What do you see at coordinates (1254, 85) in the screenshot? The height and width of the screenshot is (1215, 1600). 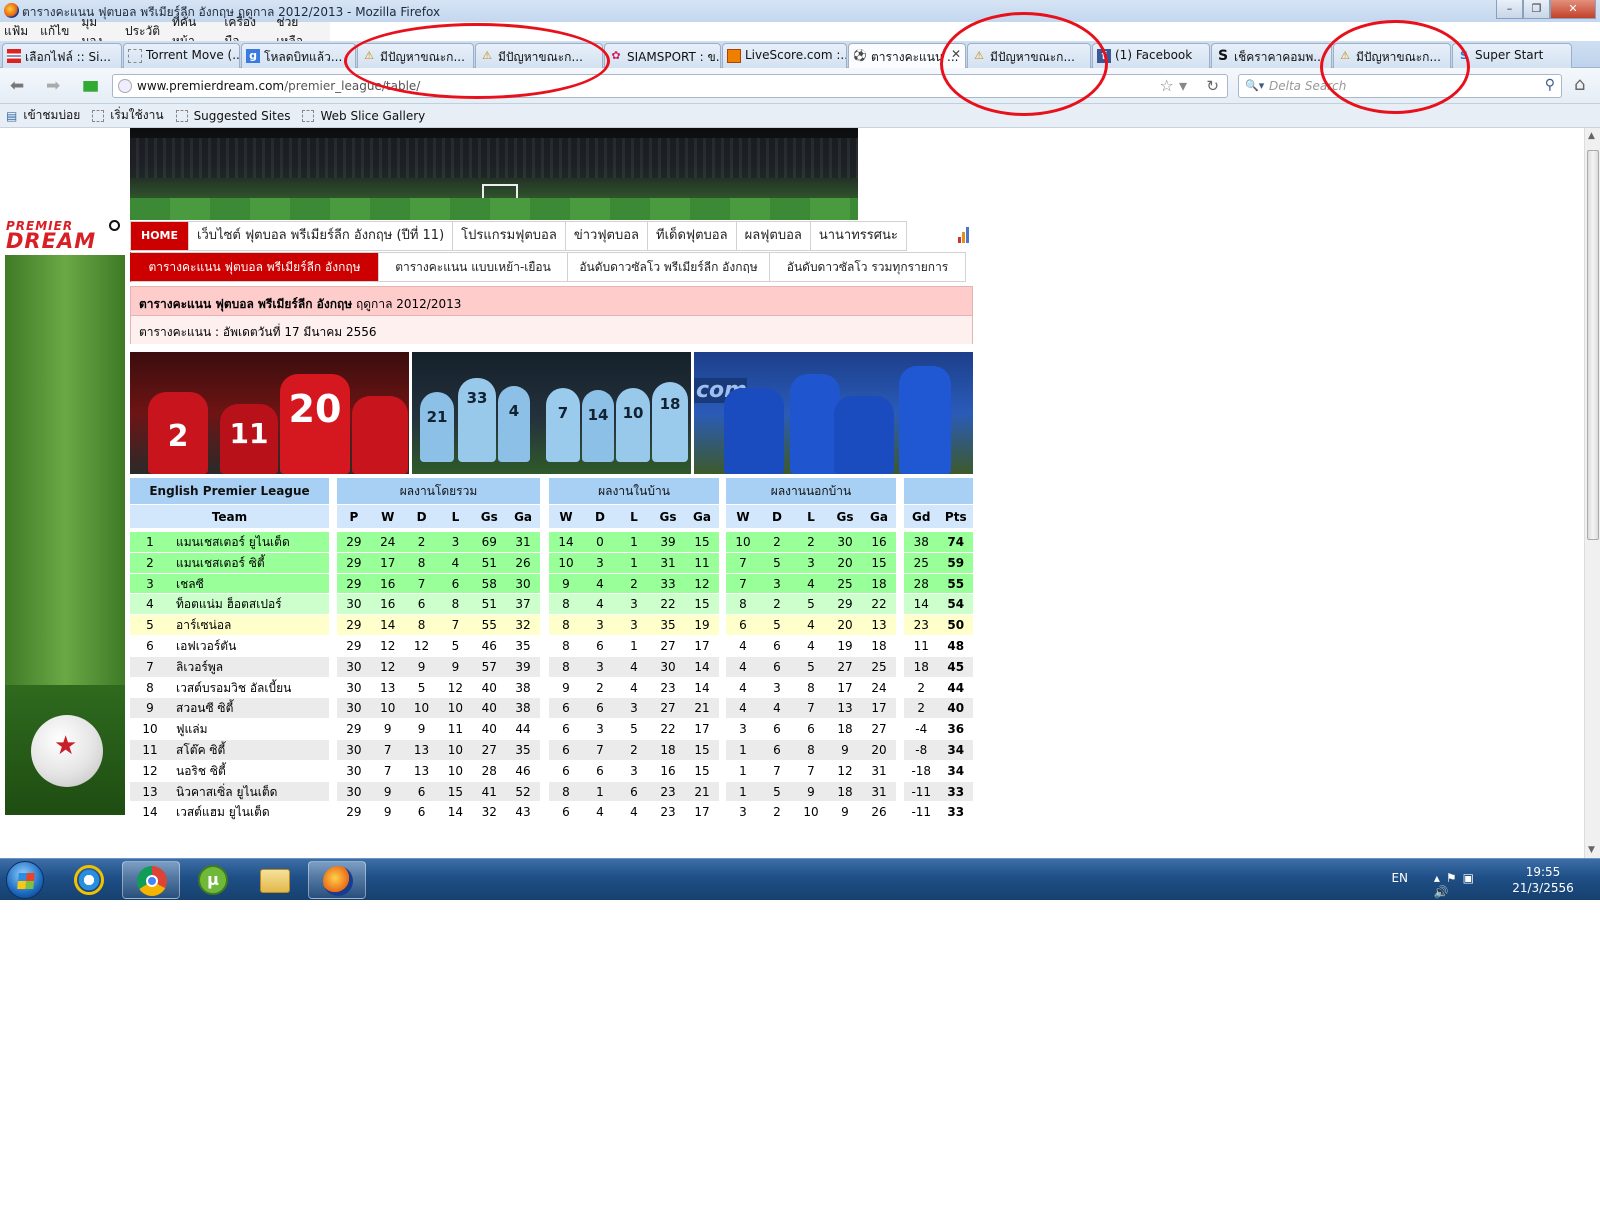 I see `search-engine-icon: 🔍▾` at bounding box center [1254, 85].